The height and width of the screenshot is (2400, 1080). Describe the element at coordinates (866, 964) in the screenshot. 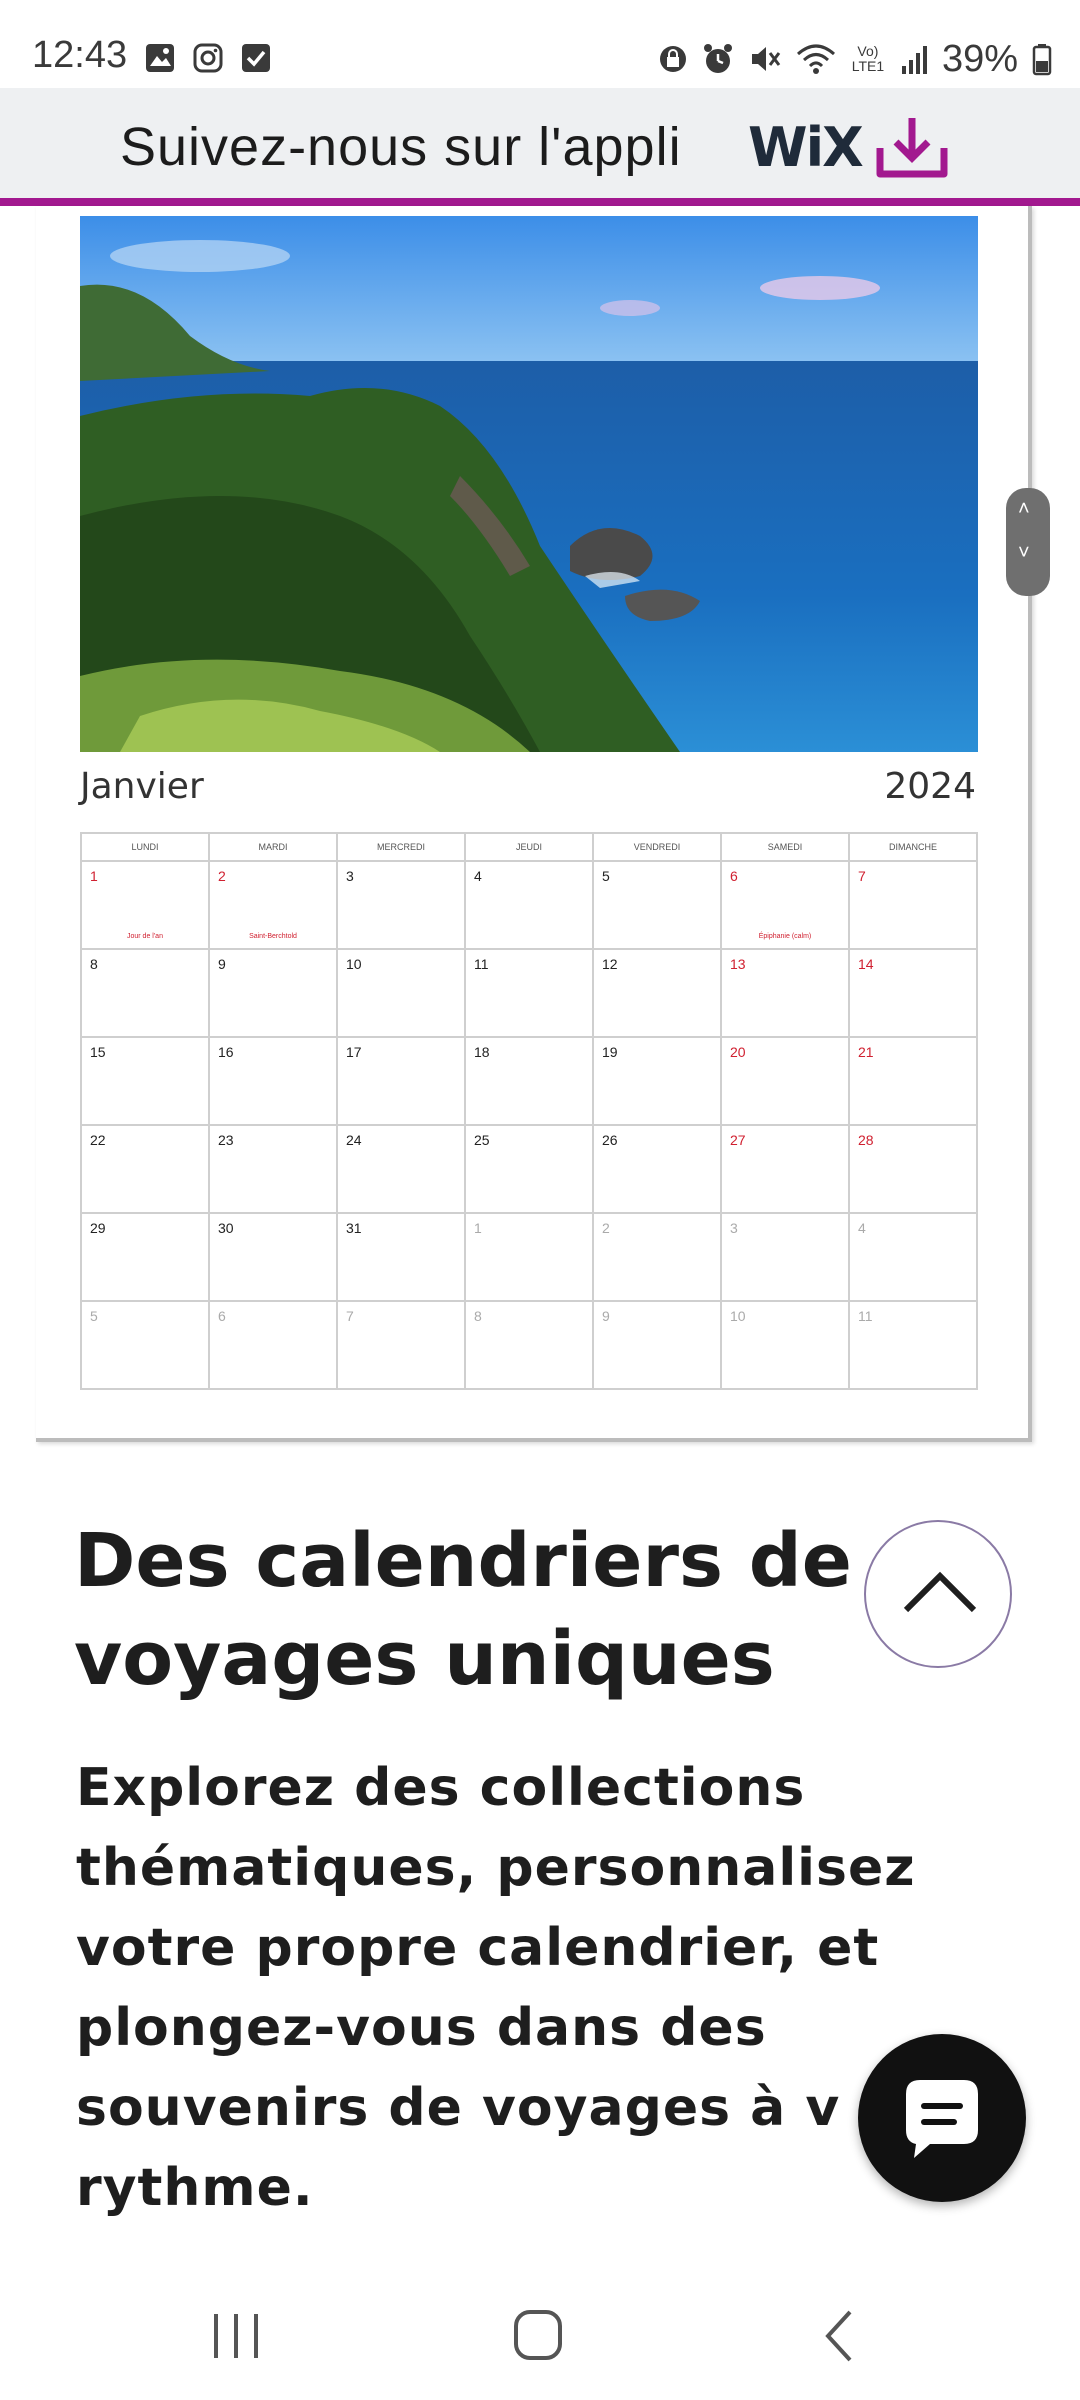

I see `calendar-day-number: 14` at that location.